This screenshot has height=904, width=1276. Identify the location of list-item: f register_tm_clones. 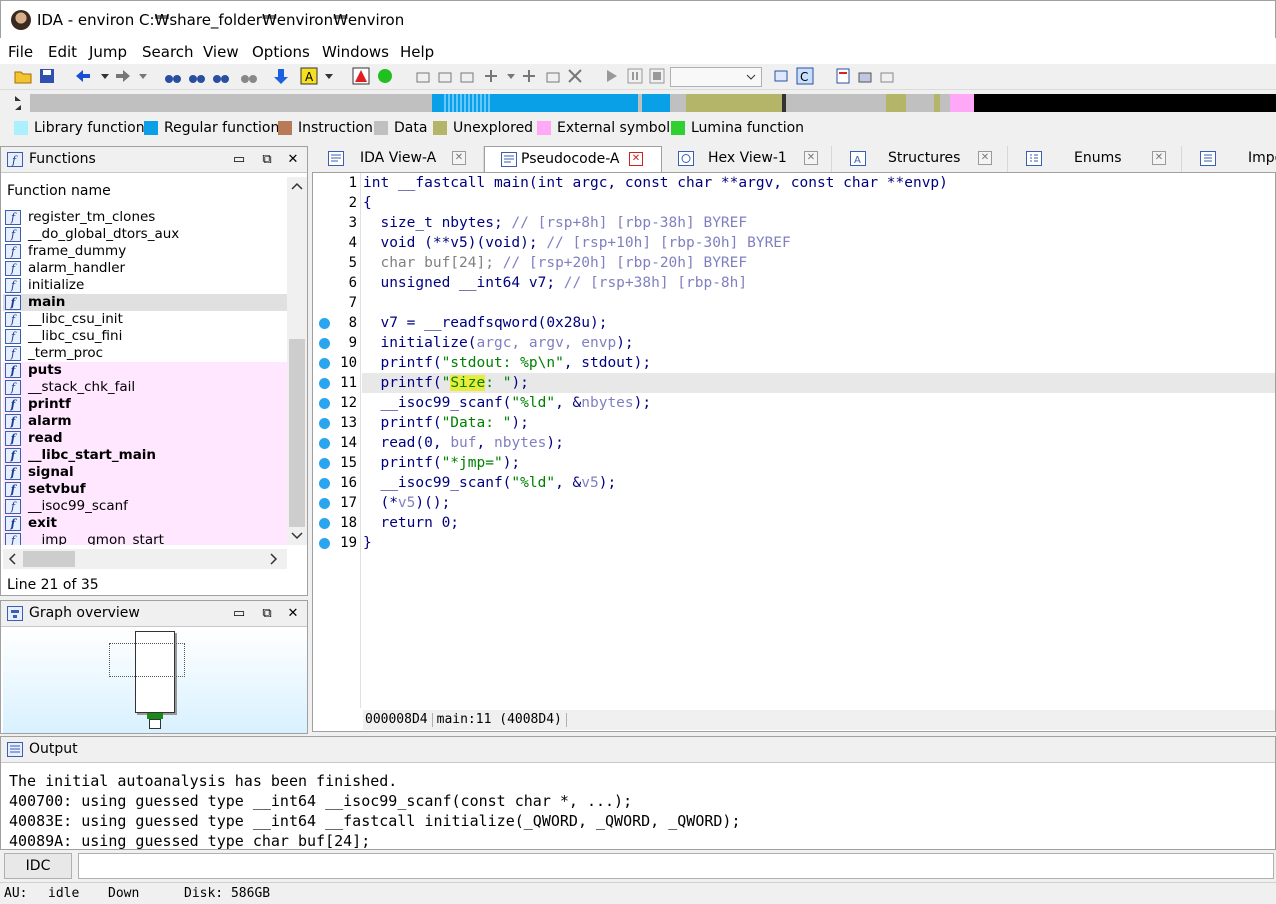
(145, 217).